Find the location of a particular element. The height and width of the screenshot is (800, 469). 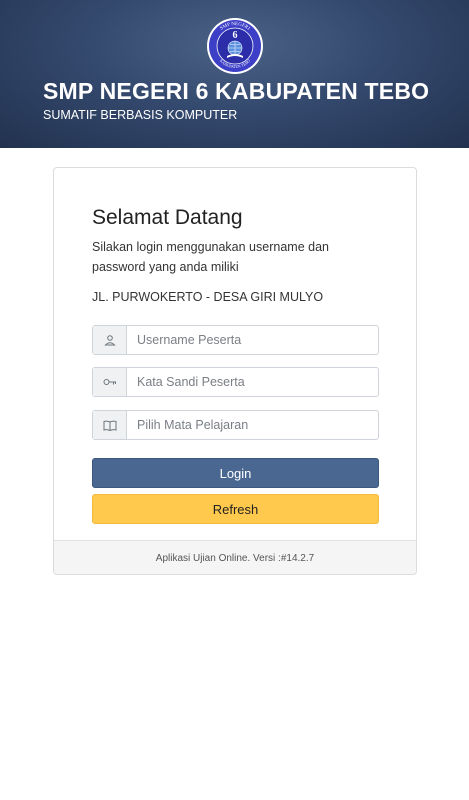

subject-select is located at coordinates (252, 425).